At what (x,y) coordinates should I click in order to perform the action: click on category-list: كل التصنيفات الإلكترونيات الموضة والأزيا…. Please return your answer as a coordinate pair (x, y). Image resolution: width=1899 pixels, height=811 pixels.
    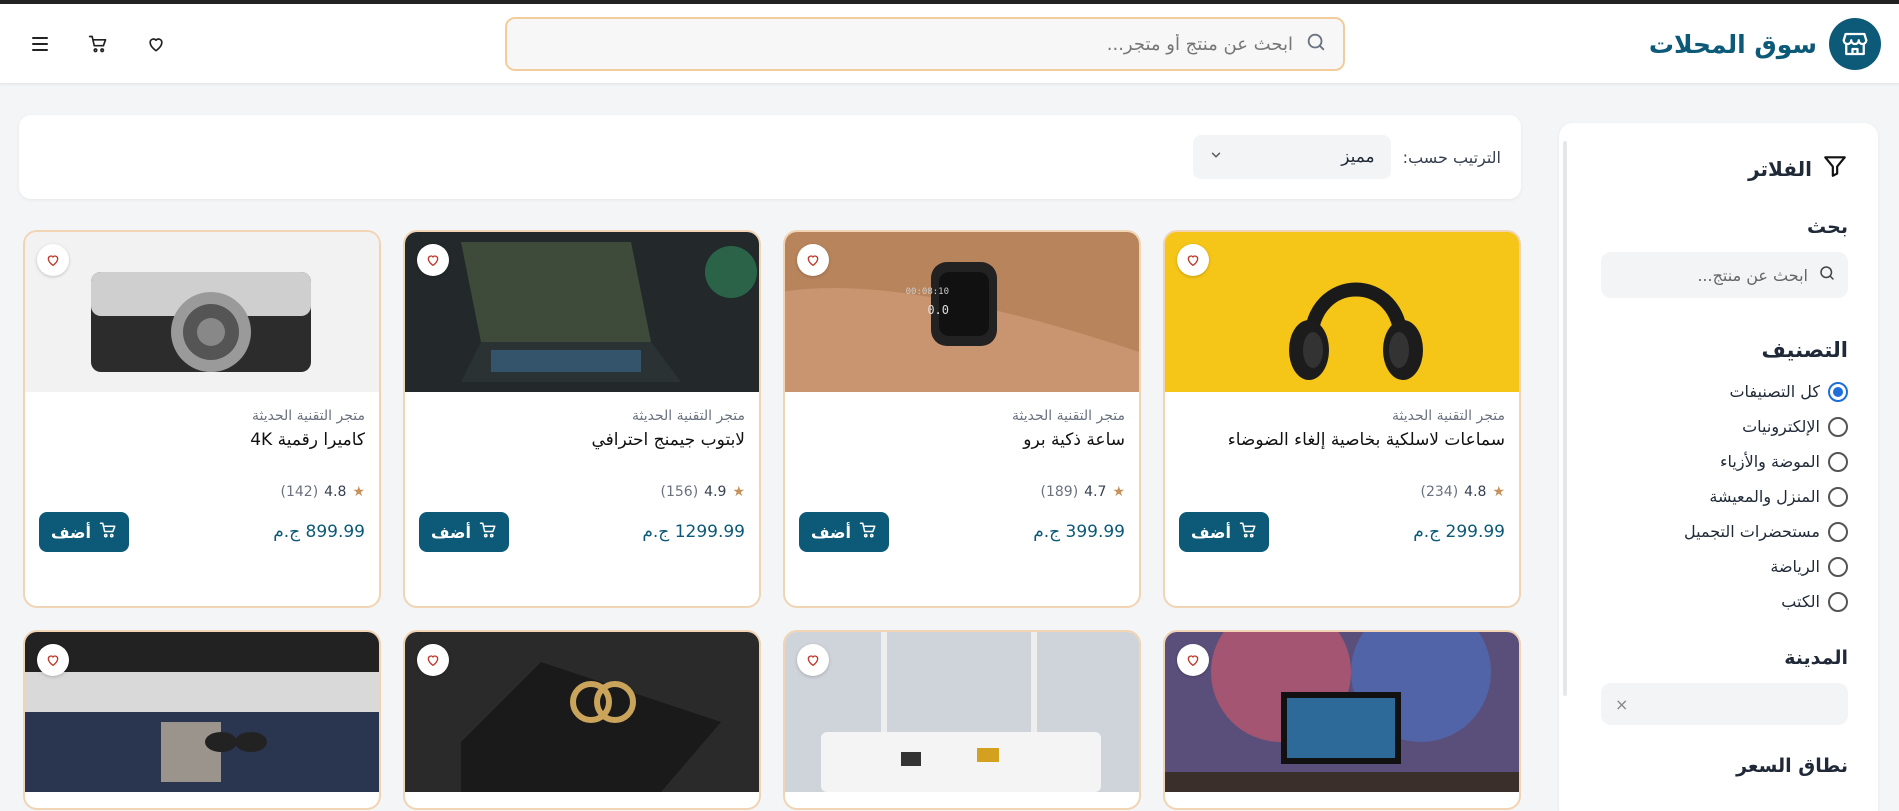
    Looking at the image, I should click on (1717, 496).